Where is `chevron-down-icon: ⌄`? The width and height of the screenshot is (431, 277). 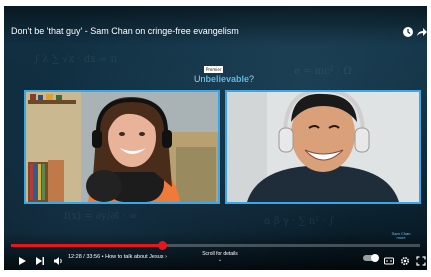 chevron-down-icon: ⌄ is located at coordinates (220, 260).